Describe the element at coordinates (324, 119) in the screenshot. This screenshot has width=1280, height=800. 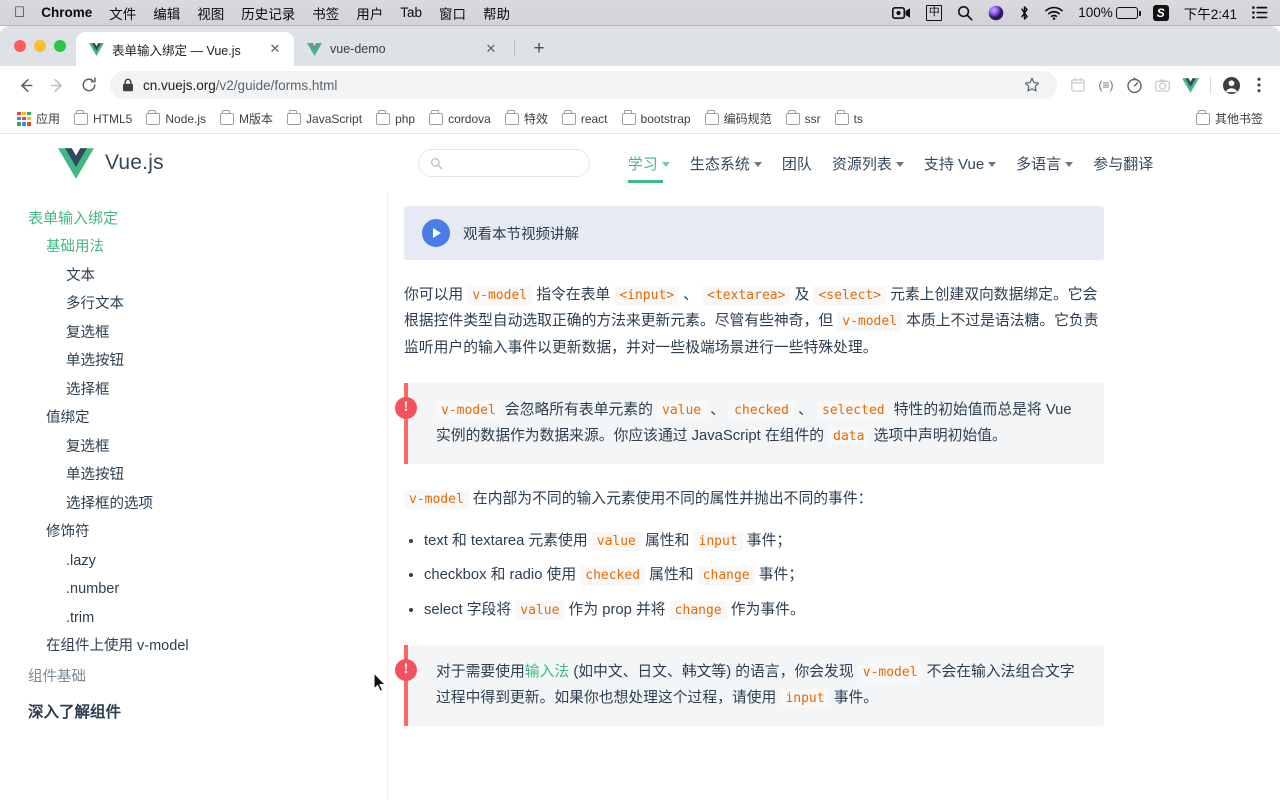
I see `bookmark-javascript: JavaScript` at that location.